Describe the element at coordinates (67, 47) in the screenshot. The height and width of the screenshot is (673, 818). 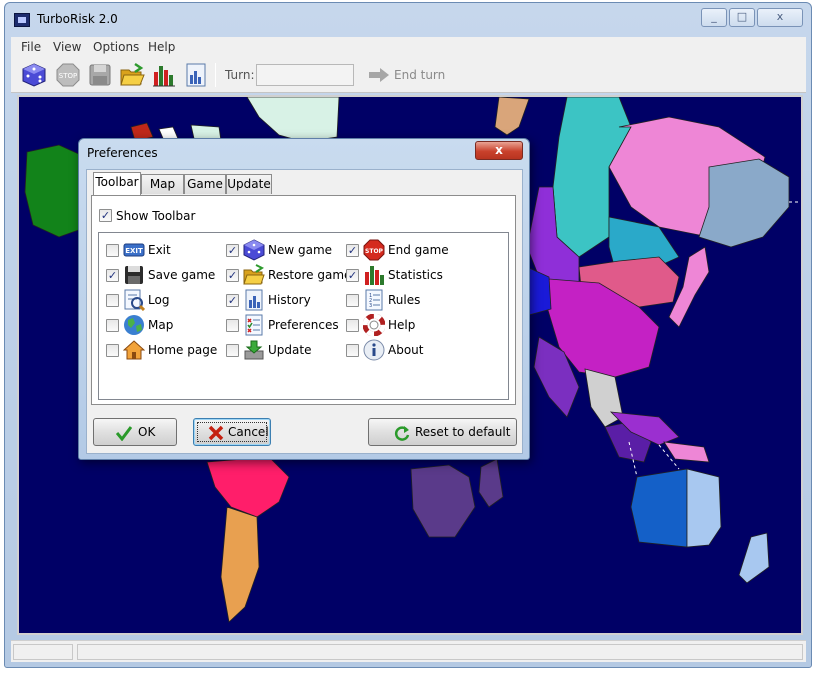
I see `menu-view: View` at that location.